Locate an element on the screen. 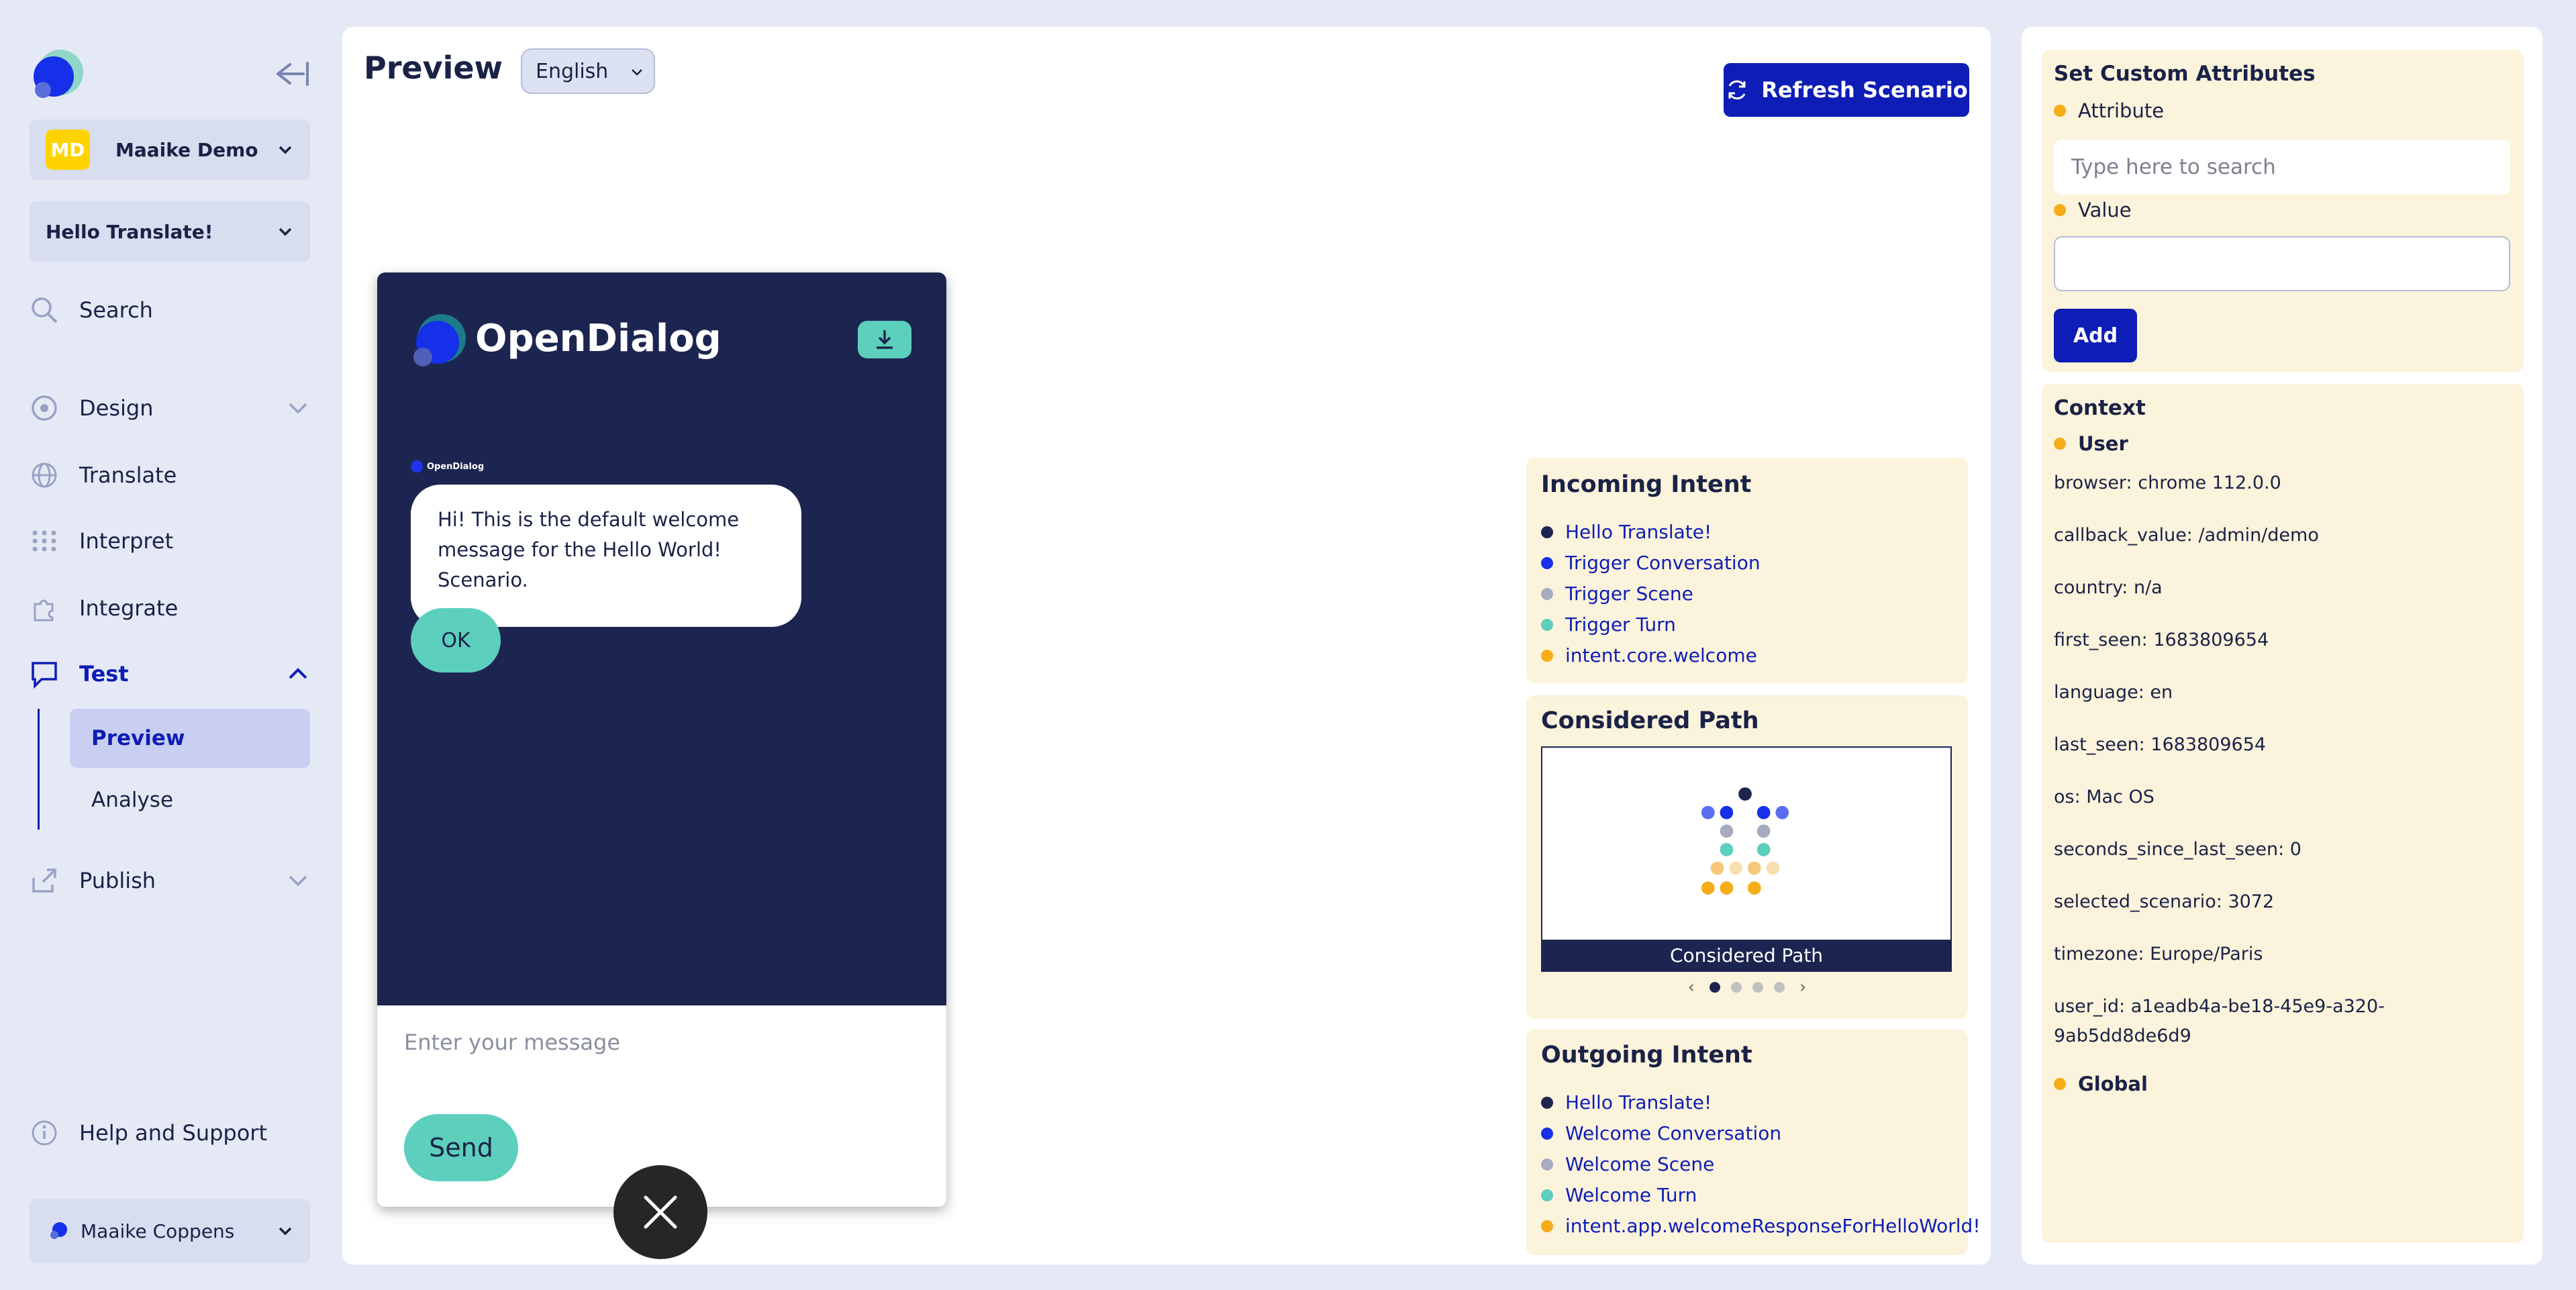 The height and width of the screenshot is (1290, 2576). incoming-item: Trigger Turn is located at coordinates (1608, 624).